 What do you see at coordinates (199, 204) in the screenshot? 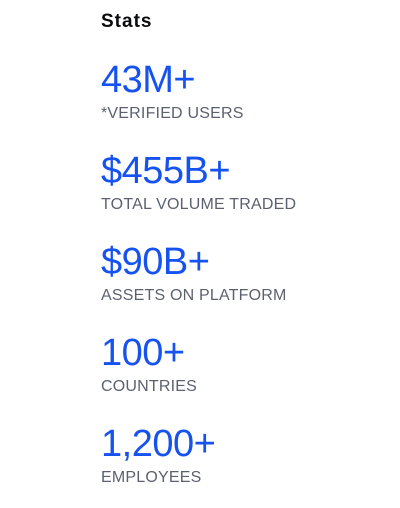
I see `stat-label: TOTAL VOLUME TRADED` at bounding box center [199, 204].